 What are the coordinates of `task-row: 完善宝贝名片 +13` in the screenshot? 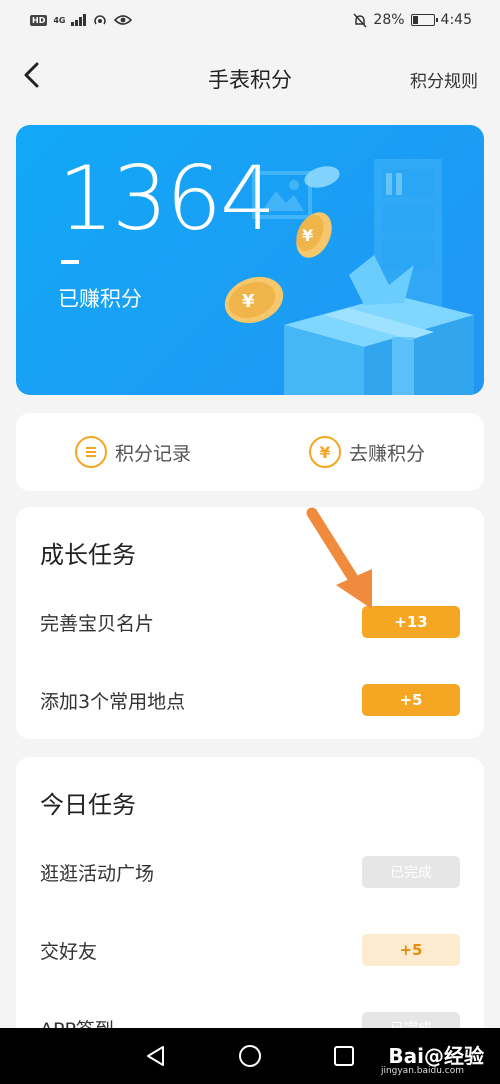 It's located at (250, 622).